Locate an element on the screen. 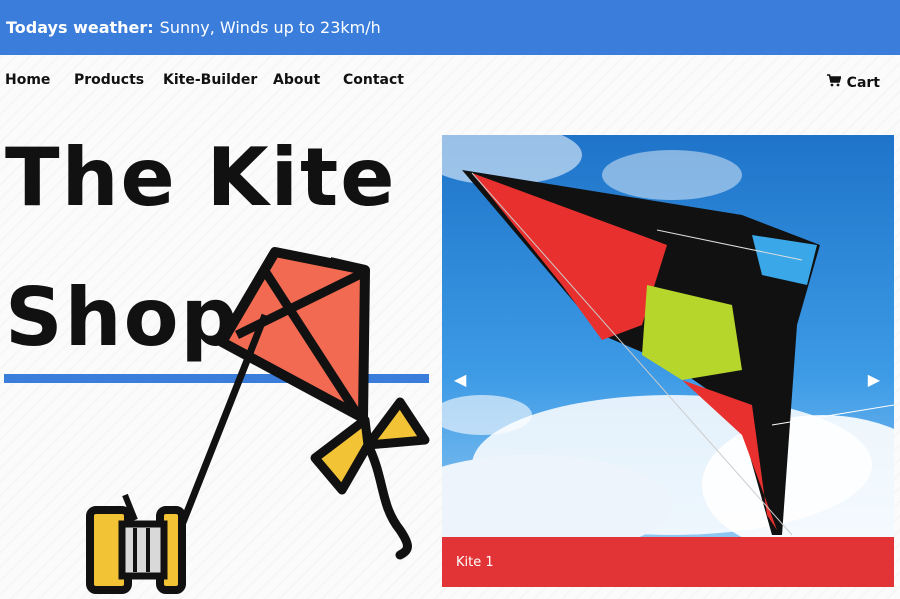 This screenshot has width=900, height=599. nav-kite-builder: Kite-Builder is located at coordinates (210, 80).